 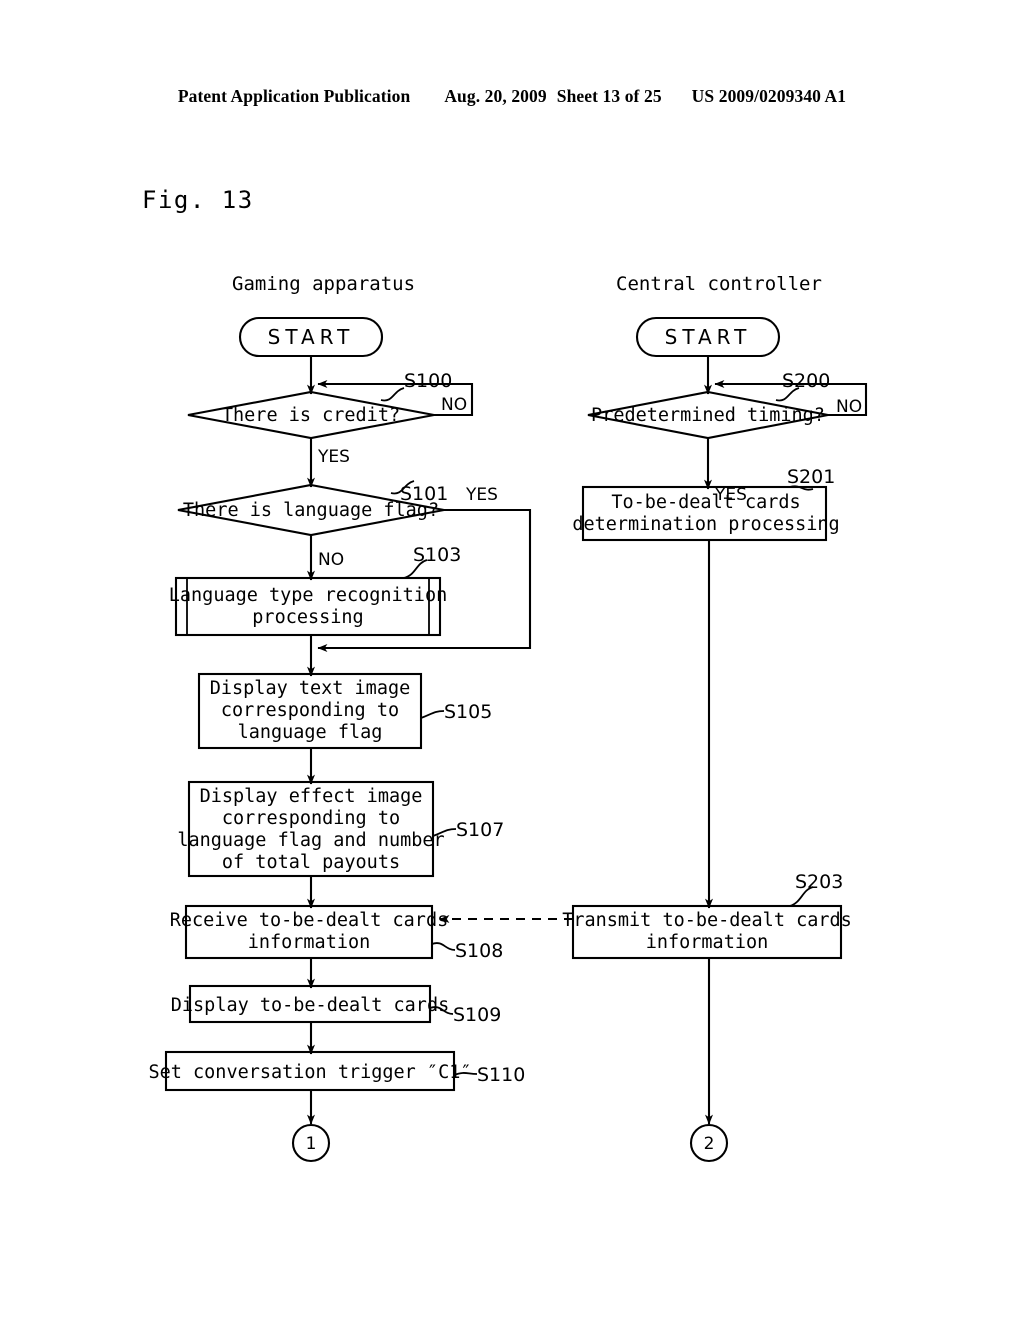 What do you see at coordinates (333, 457) in the screenshot?
I see `branch-label-s100-yes: YES` at bounding box center [333, 457].